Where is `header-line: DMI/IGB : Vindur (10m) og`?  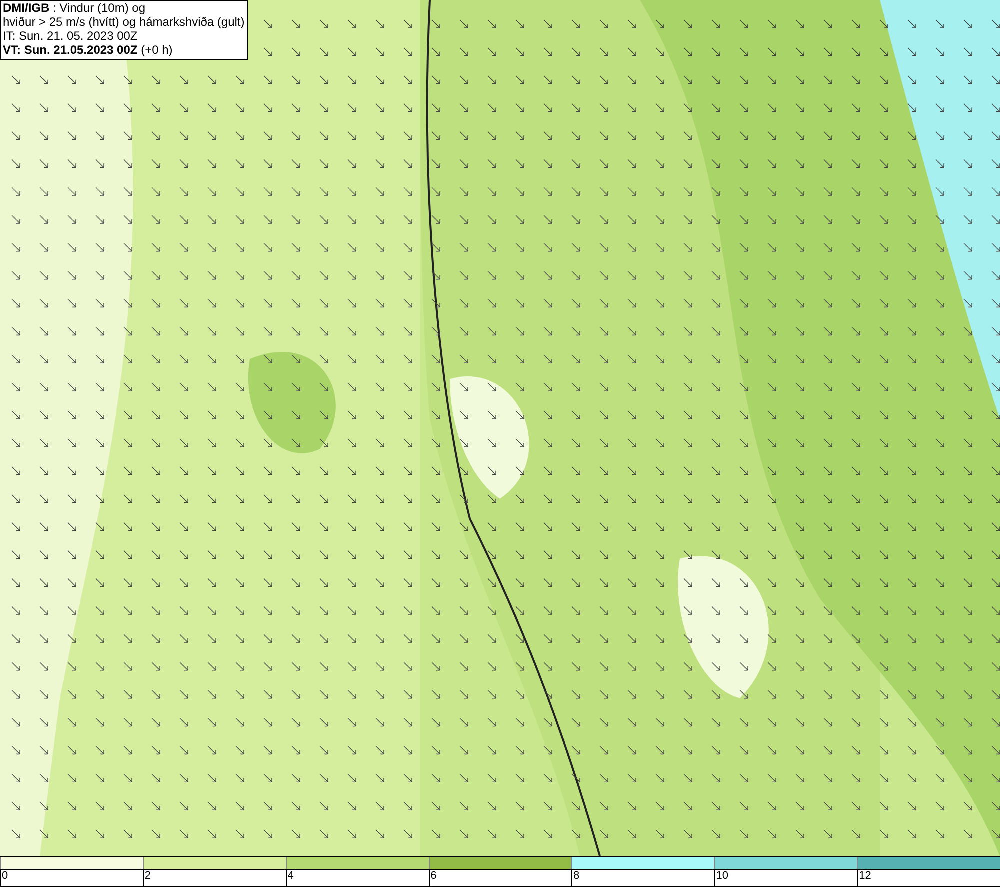 header-line: DMI/IGB : Vindur (10m) og is located at coordinates (74, 8).